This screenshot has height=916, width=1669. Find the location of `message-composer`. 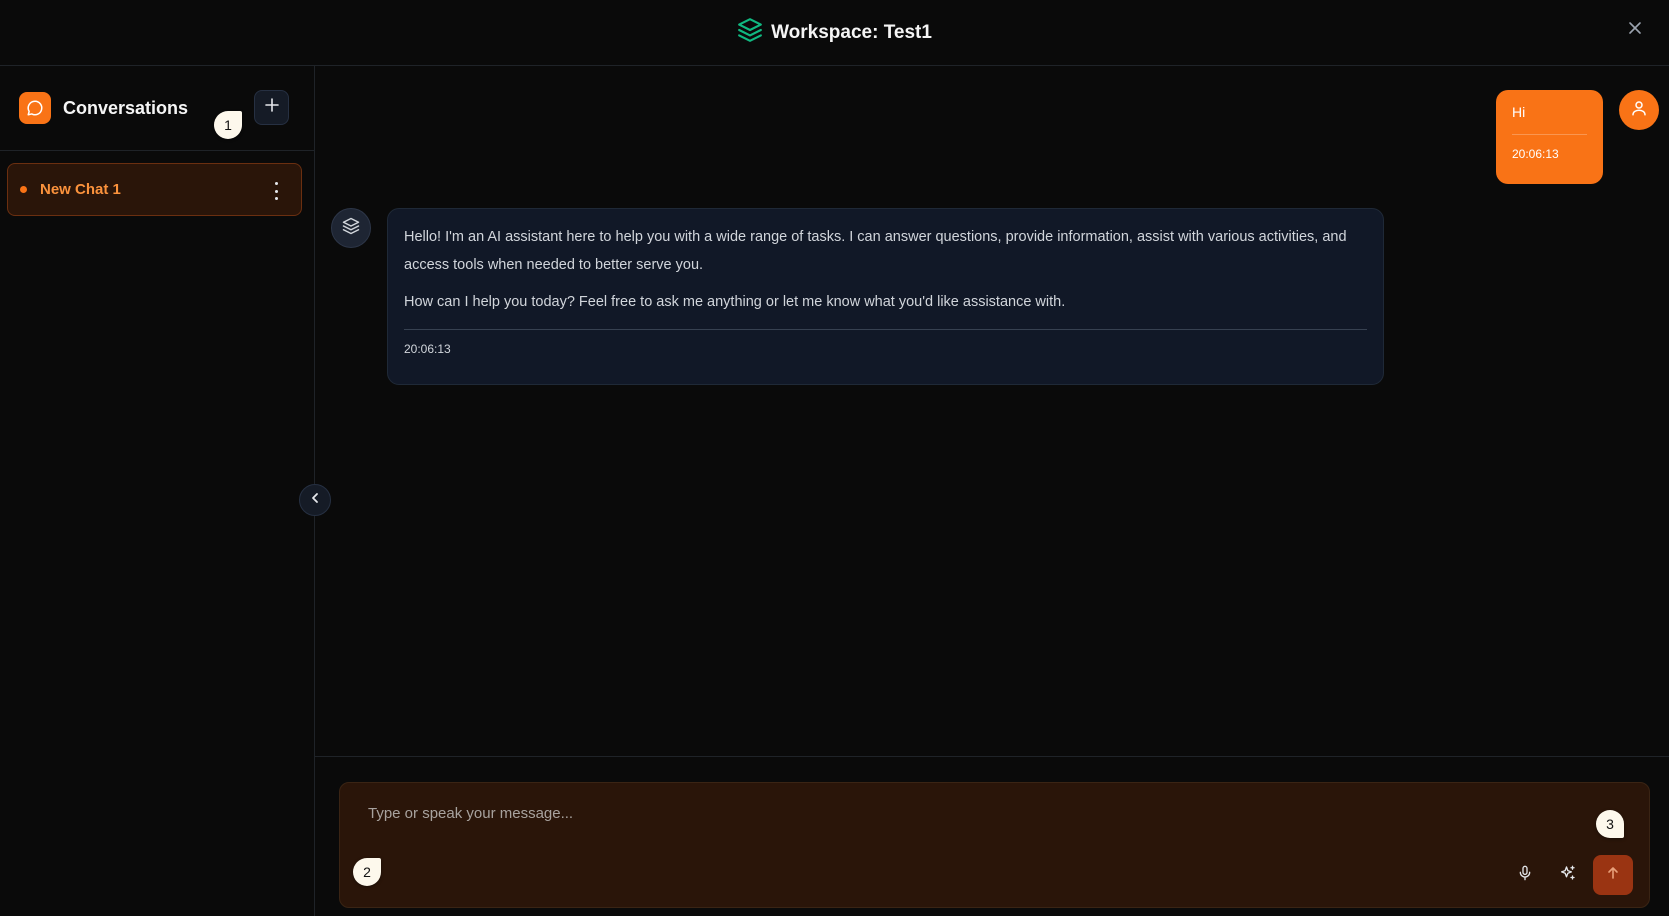

message-composer is located at coordinates (994, 845).